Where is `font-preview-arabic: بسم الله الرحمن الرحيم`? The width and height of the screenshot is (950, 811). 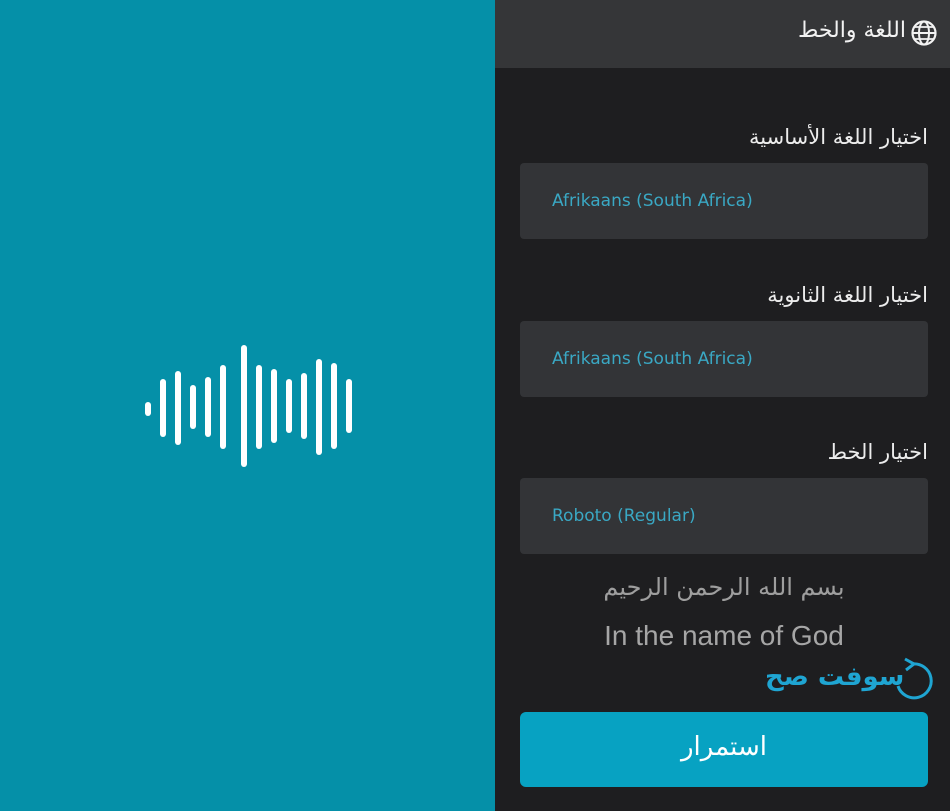 font-preview-arabic: بسم الله الرحمن الرحيم is located at coordinates (724, 587).